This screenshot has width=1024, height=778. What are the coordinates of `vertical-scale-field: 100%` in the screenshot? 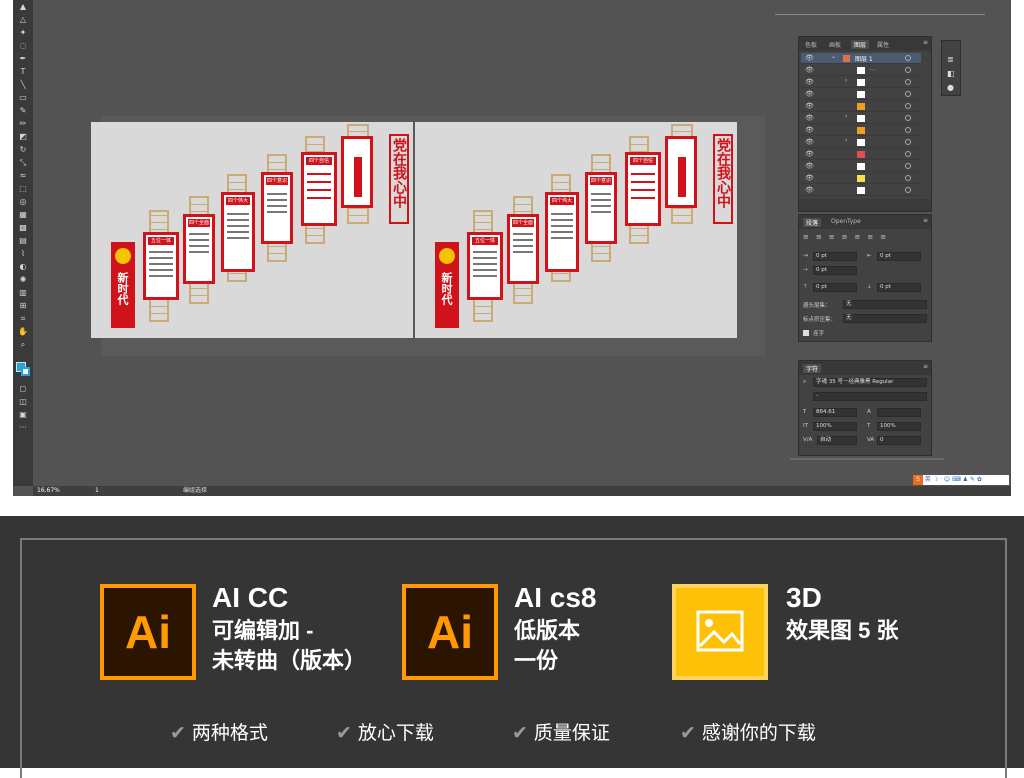 It's located at (835, 426).